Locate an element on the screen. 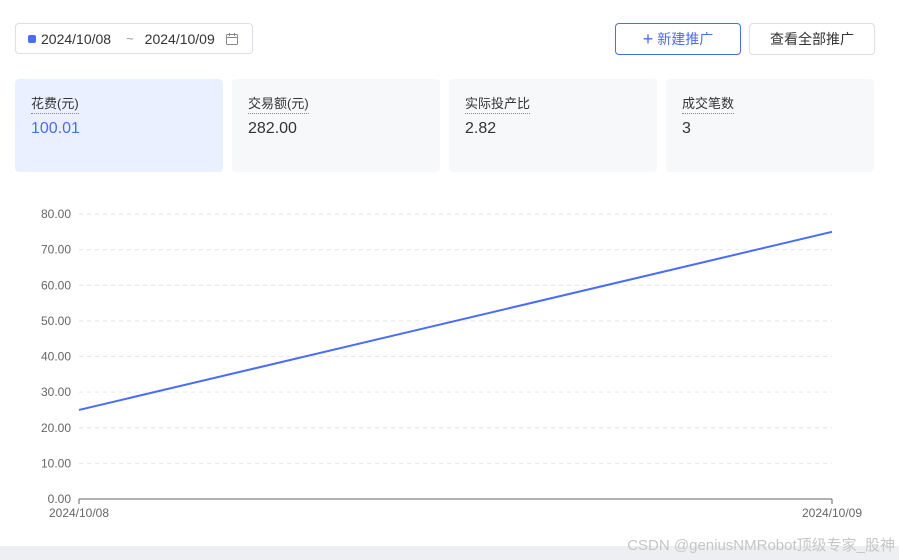 This screenshot has height=560, width=899. metric-value: 3 is located at coordinates (686, 128).